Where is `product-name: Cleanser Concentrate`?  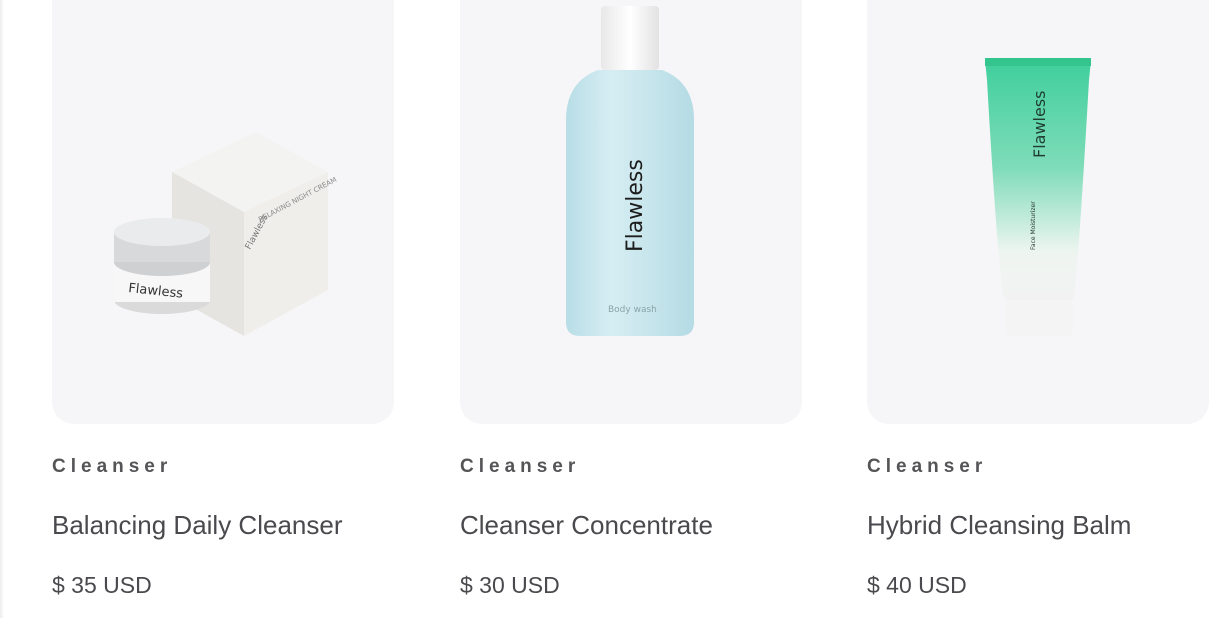 product-name: Cleanser Concentrate is located at coordinates (586, 525).